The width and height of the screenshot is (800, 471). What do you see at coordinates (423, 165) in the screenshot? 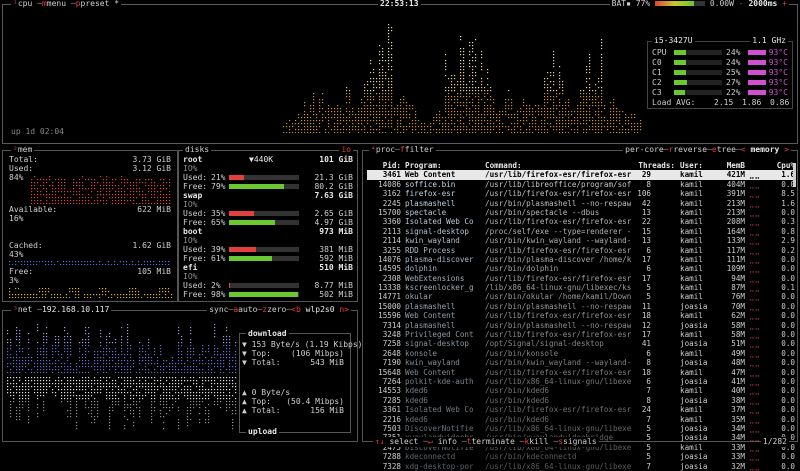
I see `col-program: Program:` at bounding box center [423, 165].